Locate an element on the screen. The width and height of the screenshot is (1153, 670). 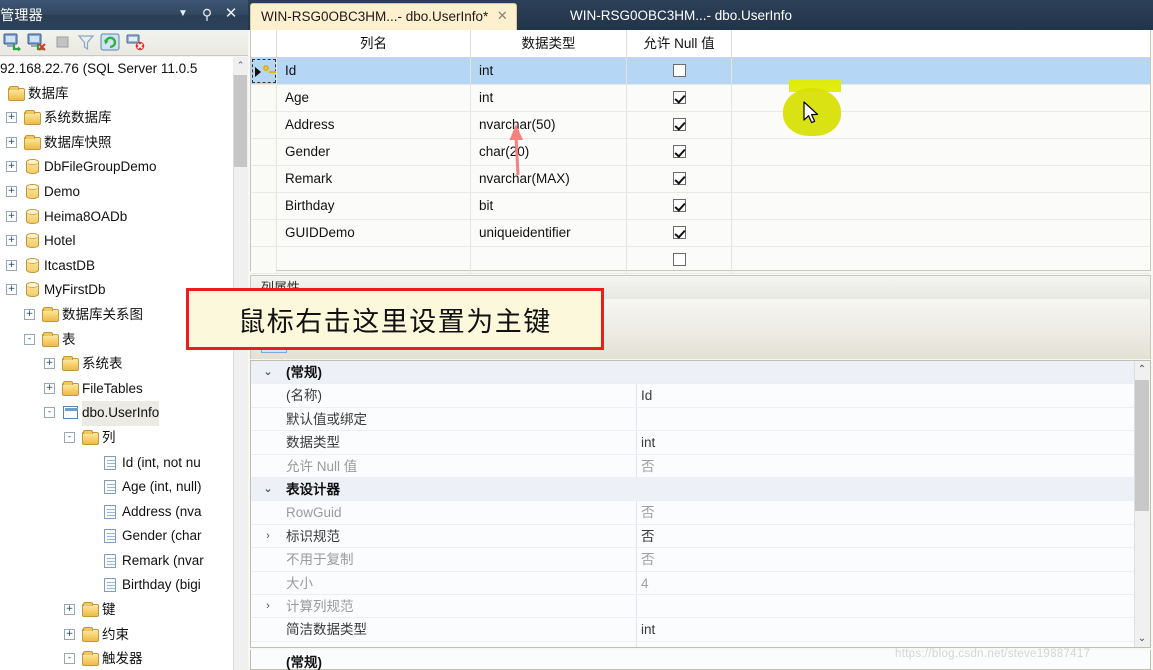
property-row: › 计算列规范 is located at coordinates (700, 607).